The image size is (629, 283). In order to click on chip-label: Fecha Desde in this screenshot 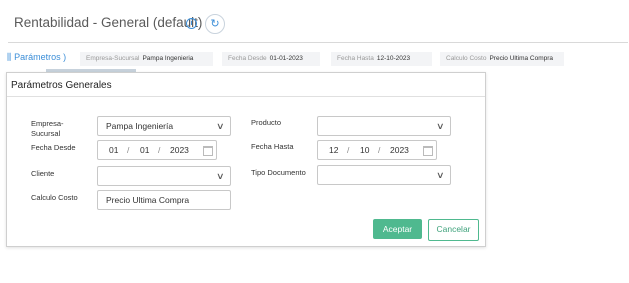, I will do `click(247, 58)`.